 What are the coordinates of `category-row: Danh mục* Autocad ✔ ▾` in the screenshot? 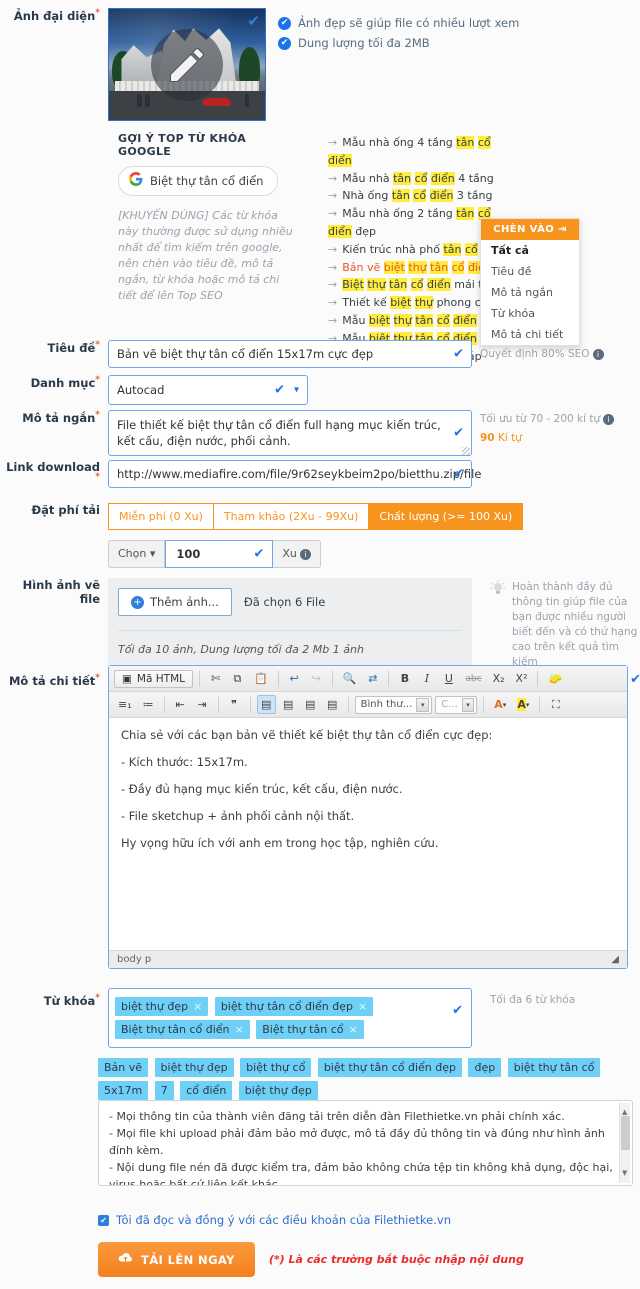 It's located at (320, 390).